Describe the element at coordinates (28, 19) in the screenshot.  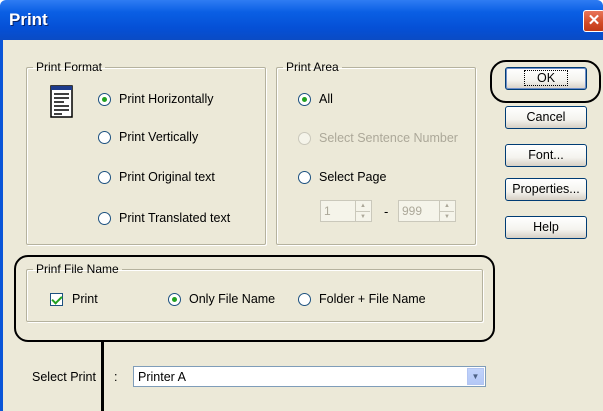
I see `window-title: Print` at that location.